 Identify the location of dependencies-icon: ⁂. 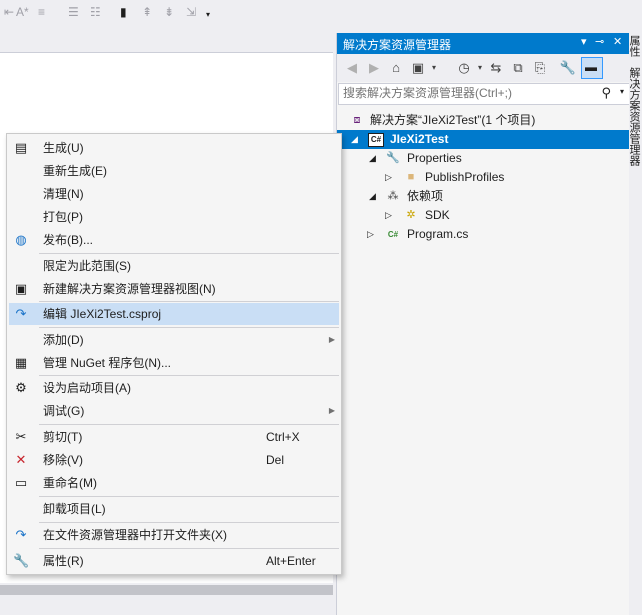
(393, 196).